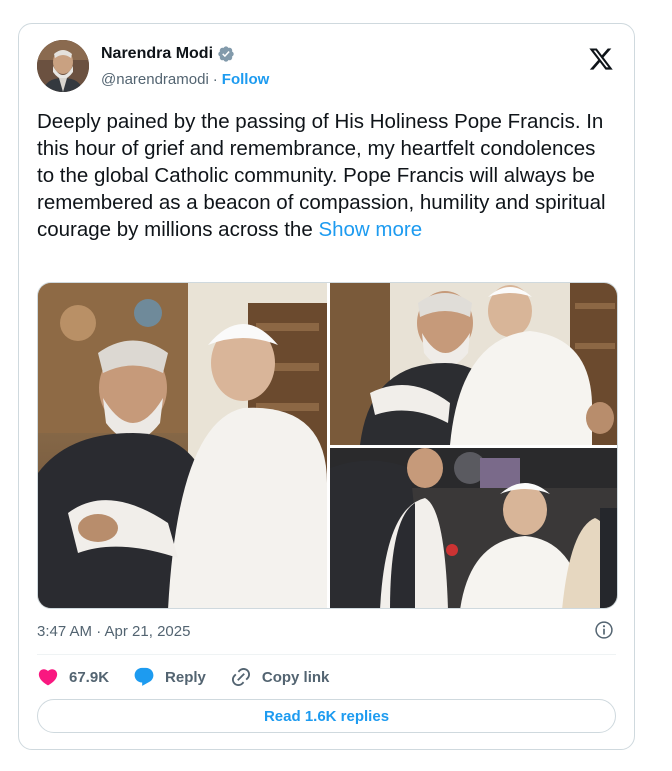  I want to click on link-icon, so click(240, 677).